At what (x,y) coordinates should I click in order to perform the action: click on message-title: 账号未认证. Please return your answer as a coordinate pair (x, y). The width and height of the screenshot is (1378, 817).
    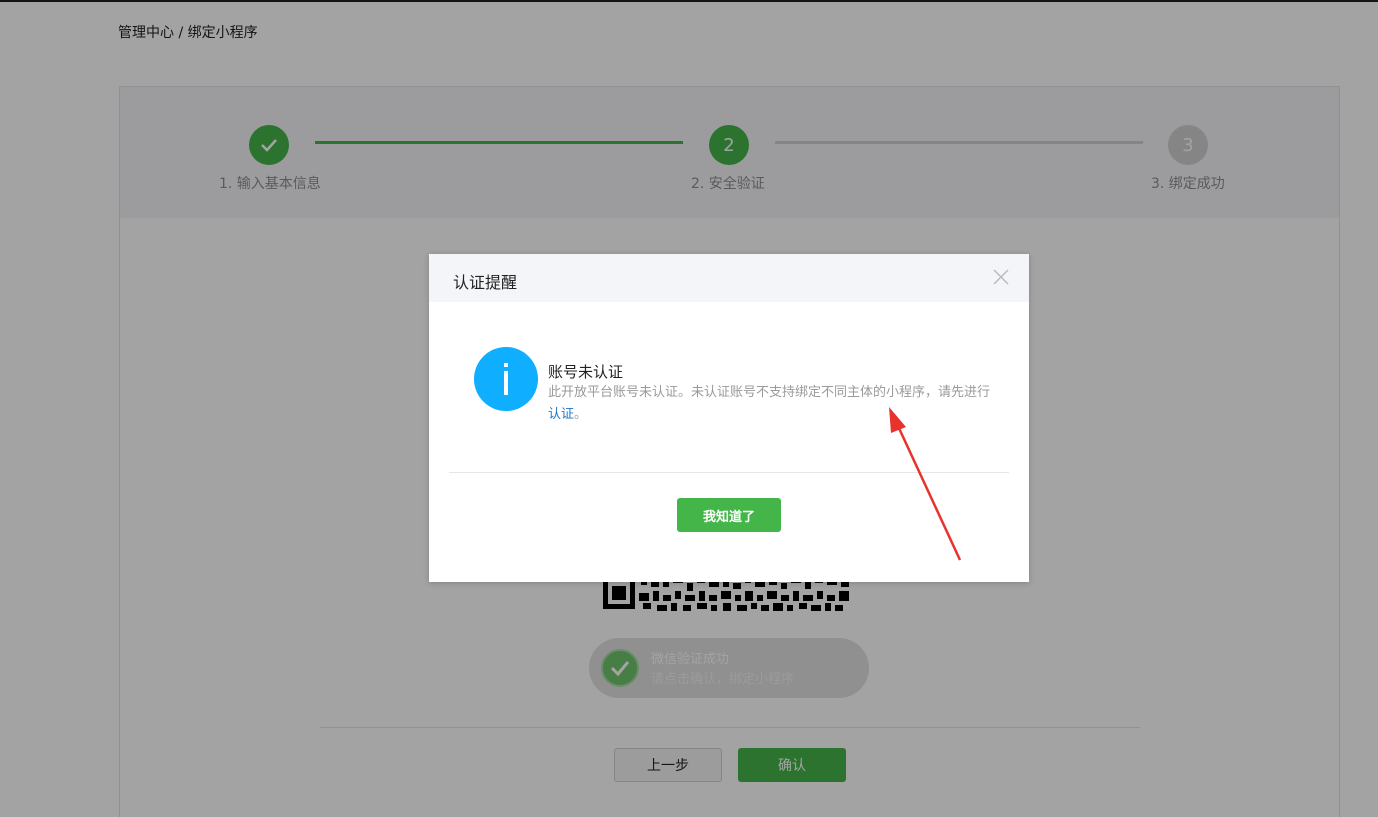
    Looking at the image, I should click on (586, 372).